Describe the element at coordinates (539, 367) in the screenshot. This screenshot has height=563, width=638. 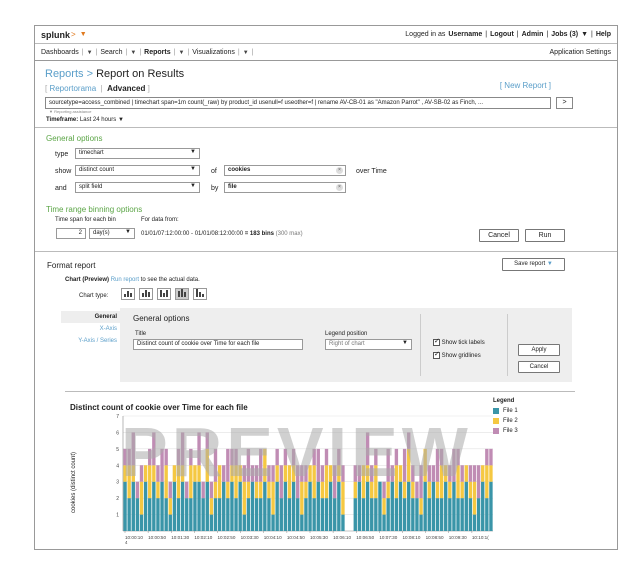
I see `format-cancel-button: Cancel` at that location.